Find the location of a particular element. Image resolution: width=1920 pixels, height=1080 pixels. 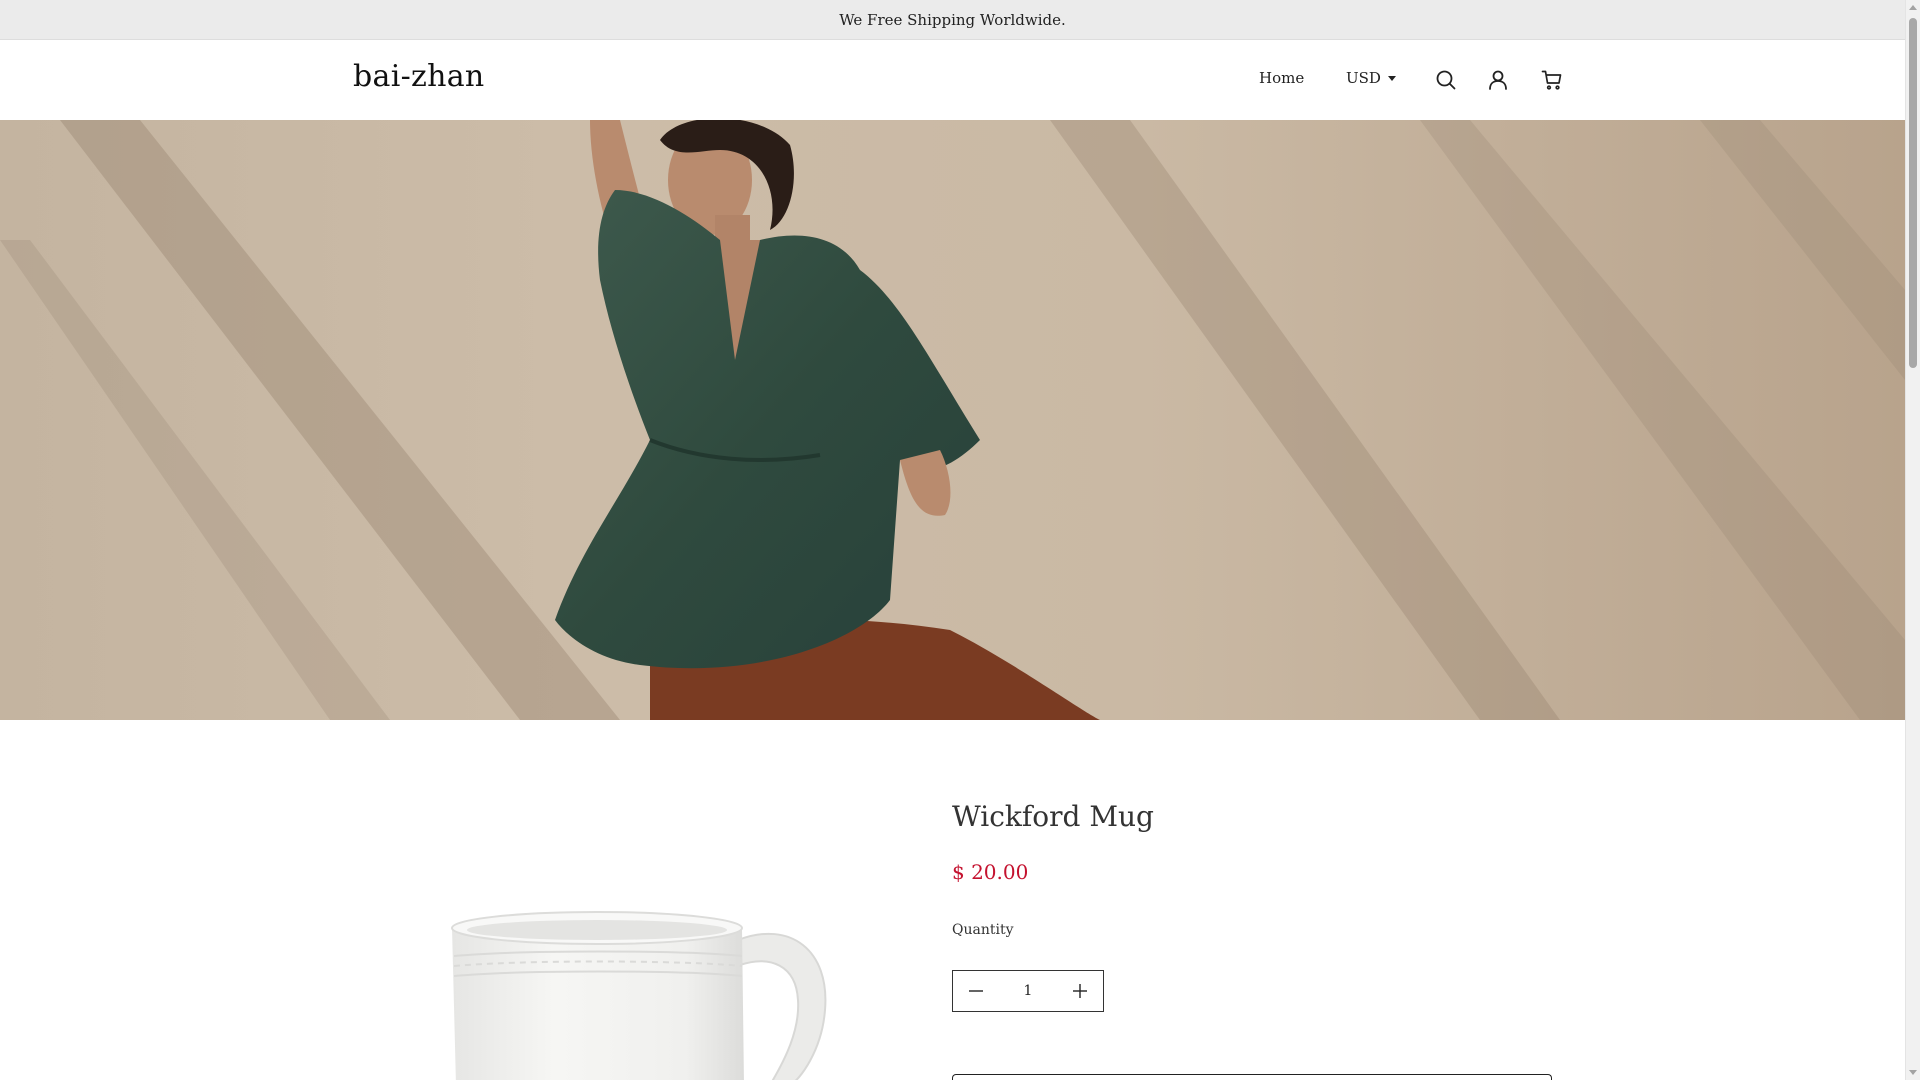

cart-icon is located at coordinates (1552, 80).